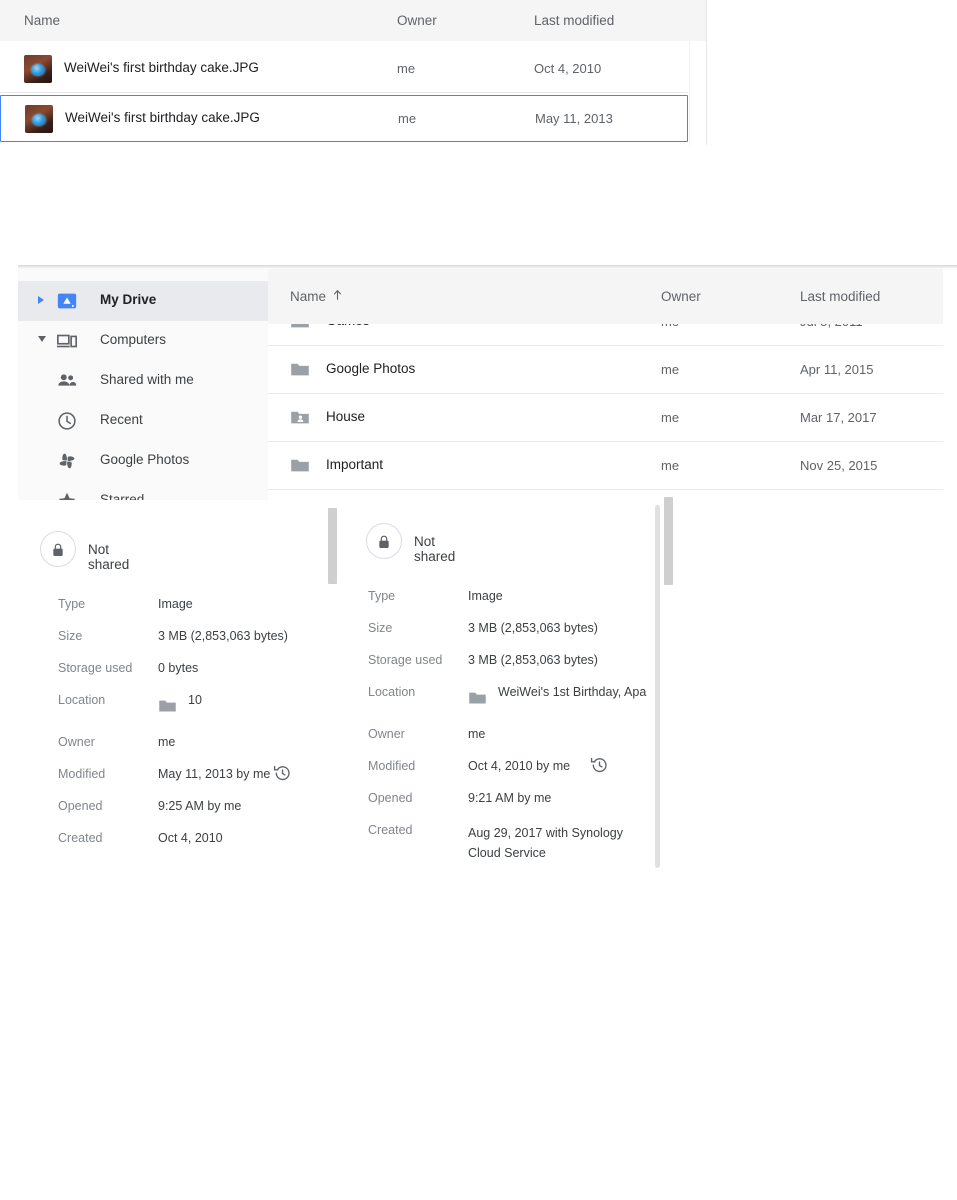 The width and height of the screenshot is (957, 1200). I want to click on panel-edge-divider, so click(706, 72).